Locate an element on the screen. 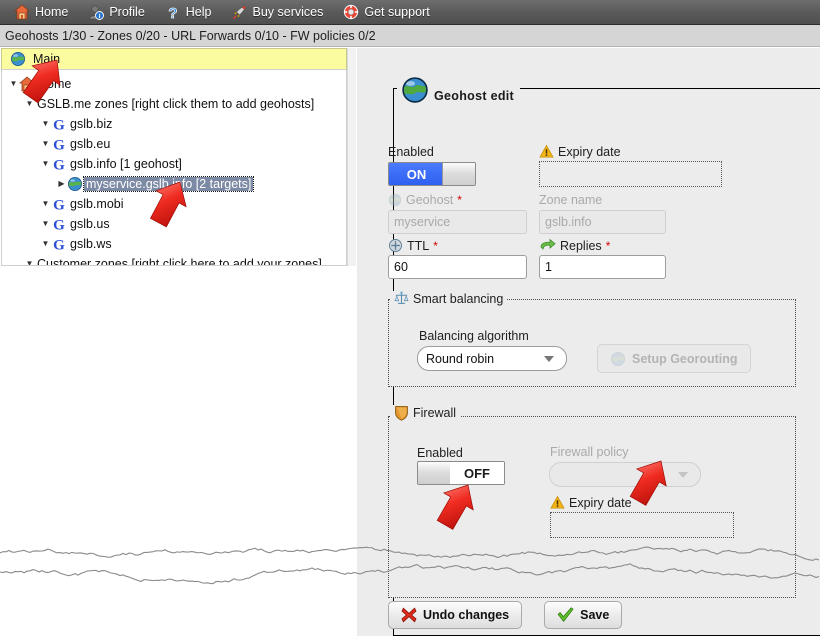 This screenshot has height=636, width=820. tree-node: Ggslb.mobi is located at coordinates (174, 204).